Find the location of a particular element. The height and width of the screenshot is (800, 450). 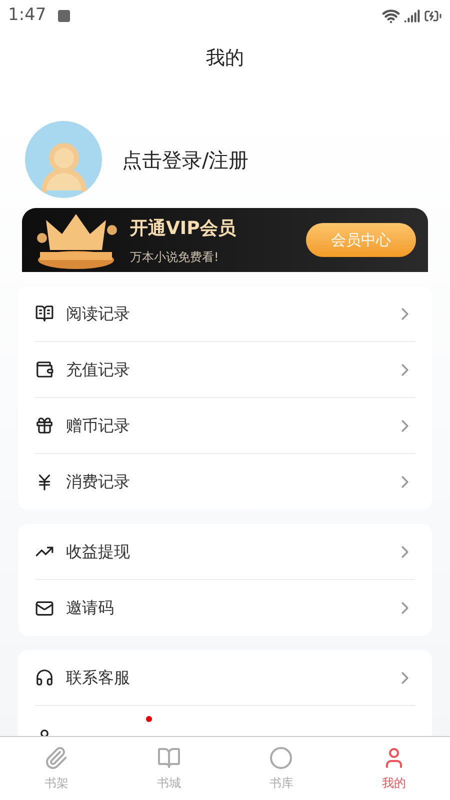

paperclip-icon is located at coordinates (56, 758).